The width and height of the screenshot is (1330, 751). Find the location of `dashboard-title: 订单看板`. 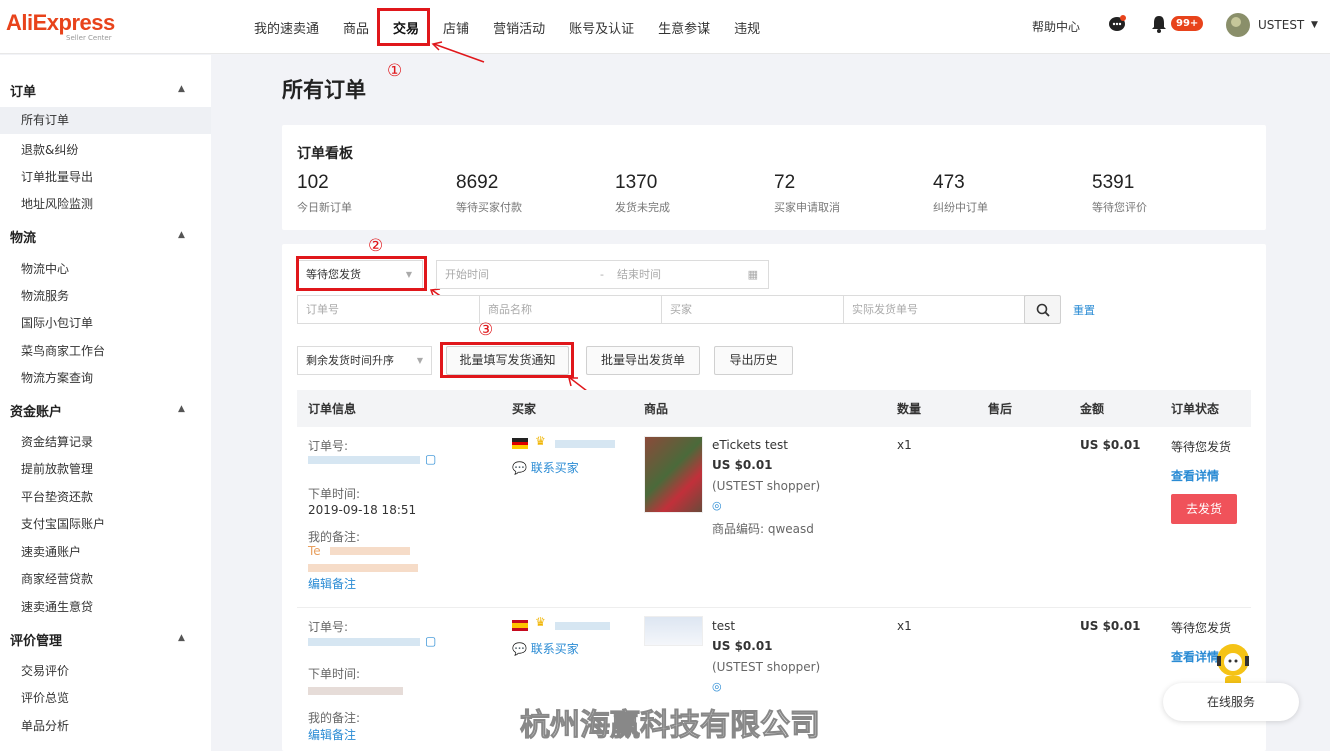

dashboard-title: 订单看板 is located at coordinates (325, 154).